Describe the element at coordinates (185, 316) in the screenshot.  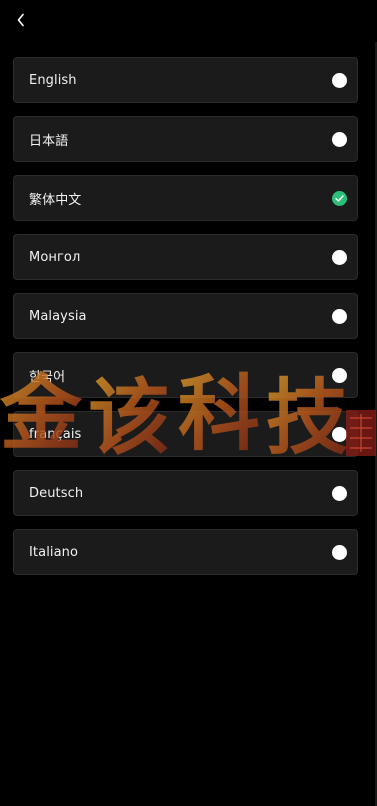
I see `language-option-malaysia: Malaysia` at that location.